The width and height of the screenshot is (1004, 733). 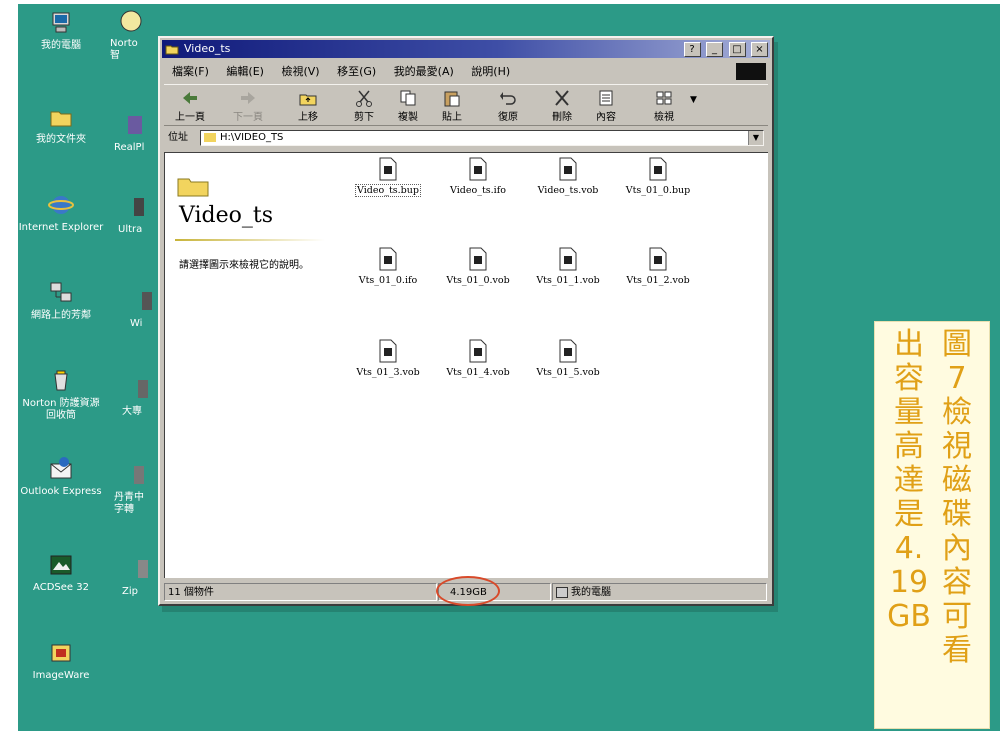 I want to click on status-bar: 11 個物件 4.19GB 我的電腦, so click(x=466, y=591).